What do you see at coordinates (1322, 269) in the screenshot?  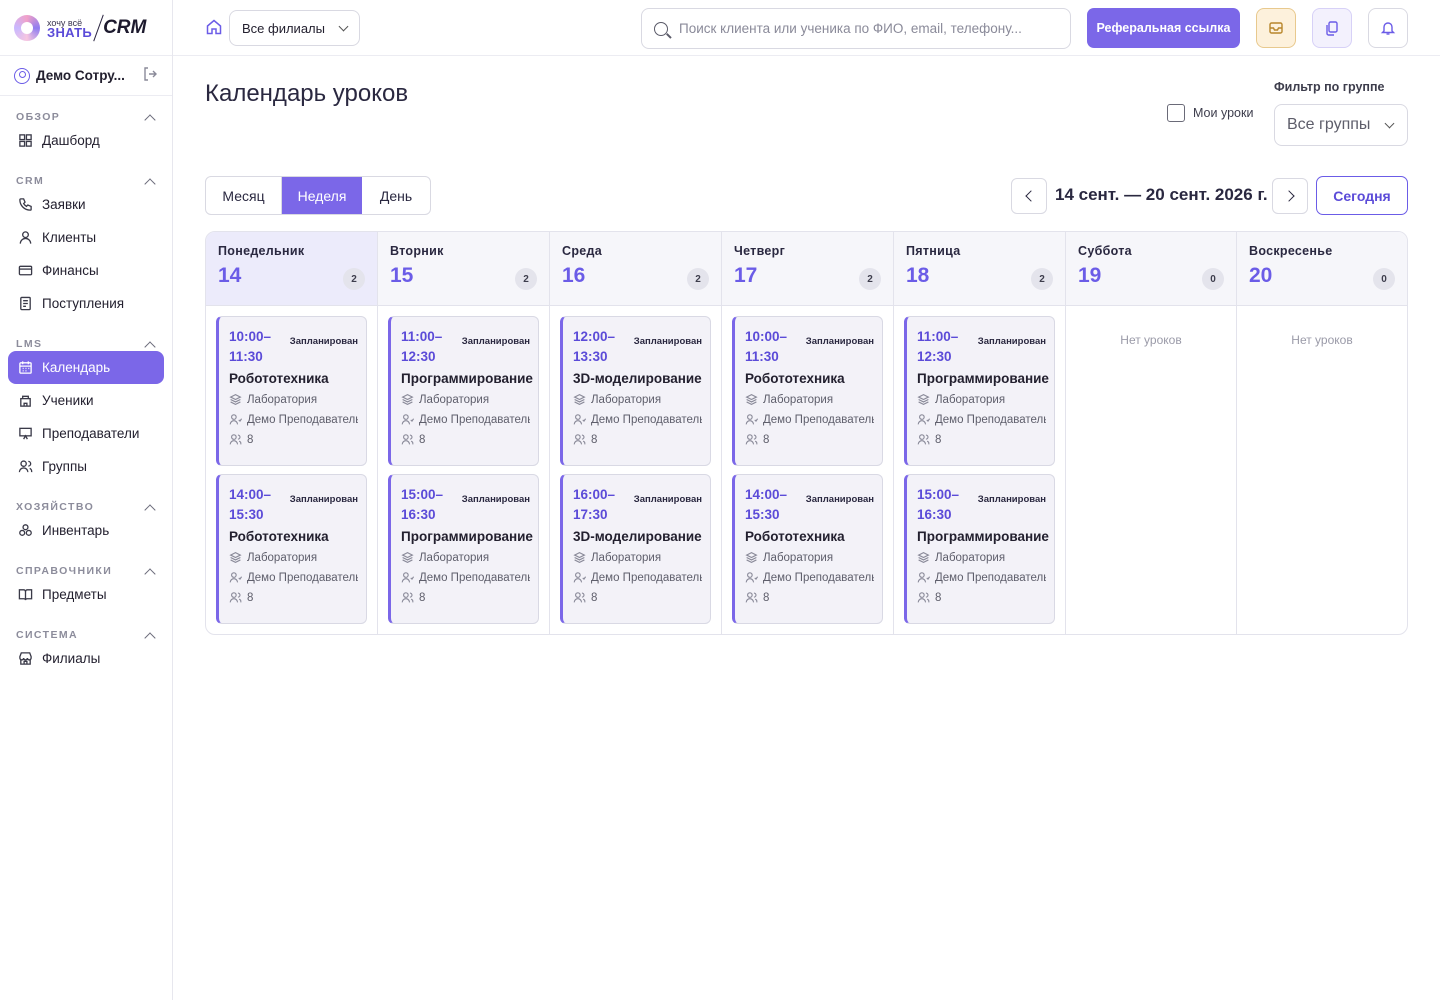 I see `day-header: Воскресенье 20 0` at bounding box center [1322, 269].